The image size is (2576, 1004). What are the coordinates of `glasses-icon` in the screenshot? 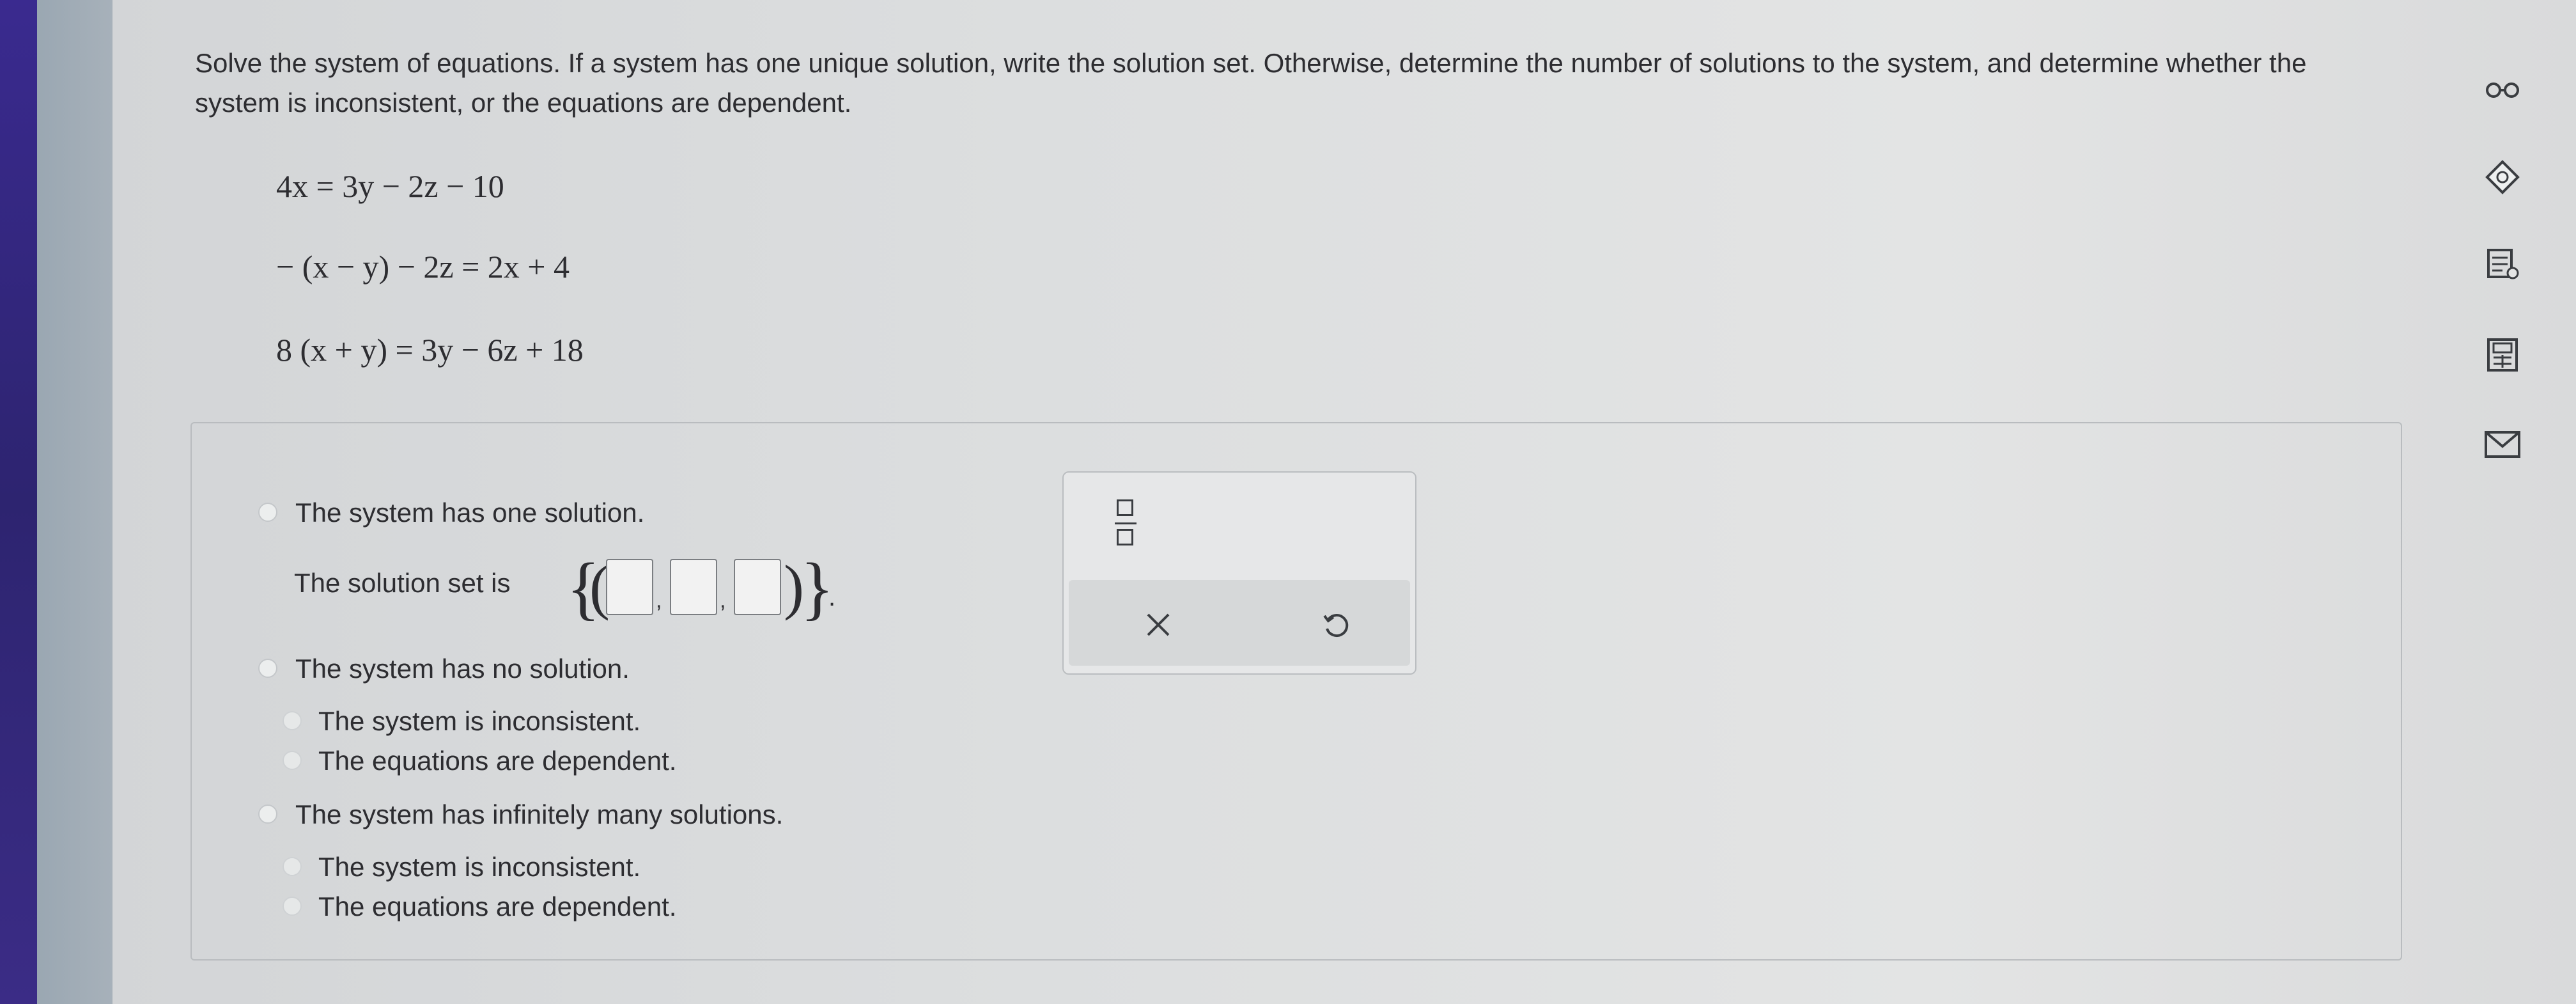 It's located at (2502, 89).